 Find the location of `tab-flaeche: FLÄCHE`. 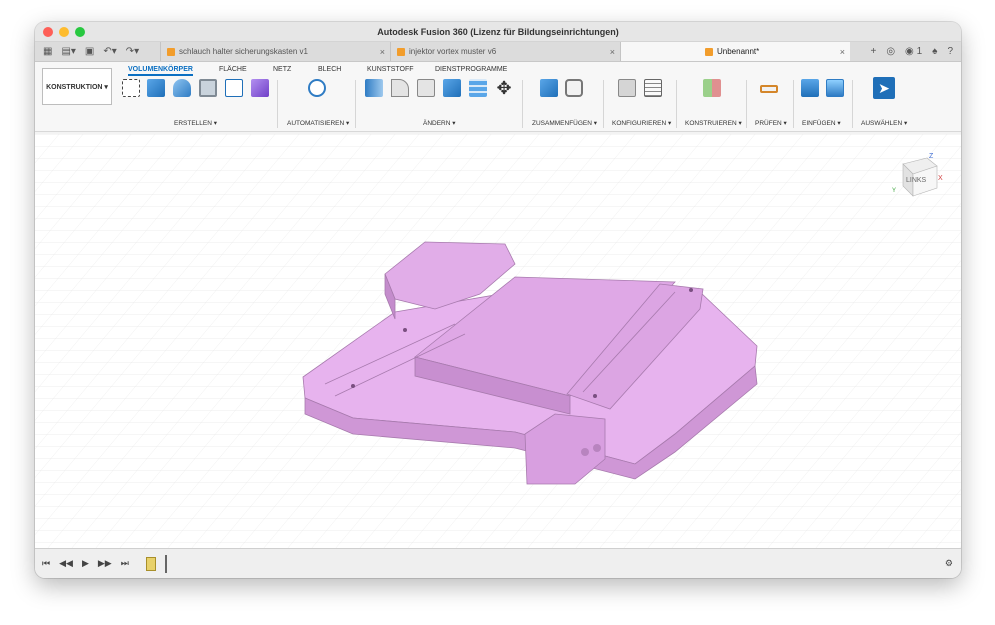

tab-flaeche: FLÄCHE is located at coordinates (233, 69).